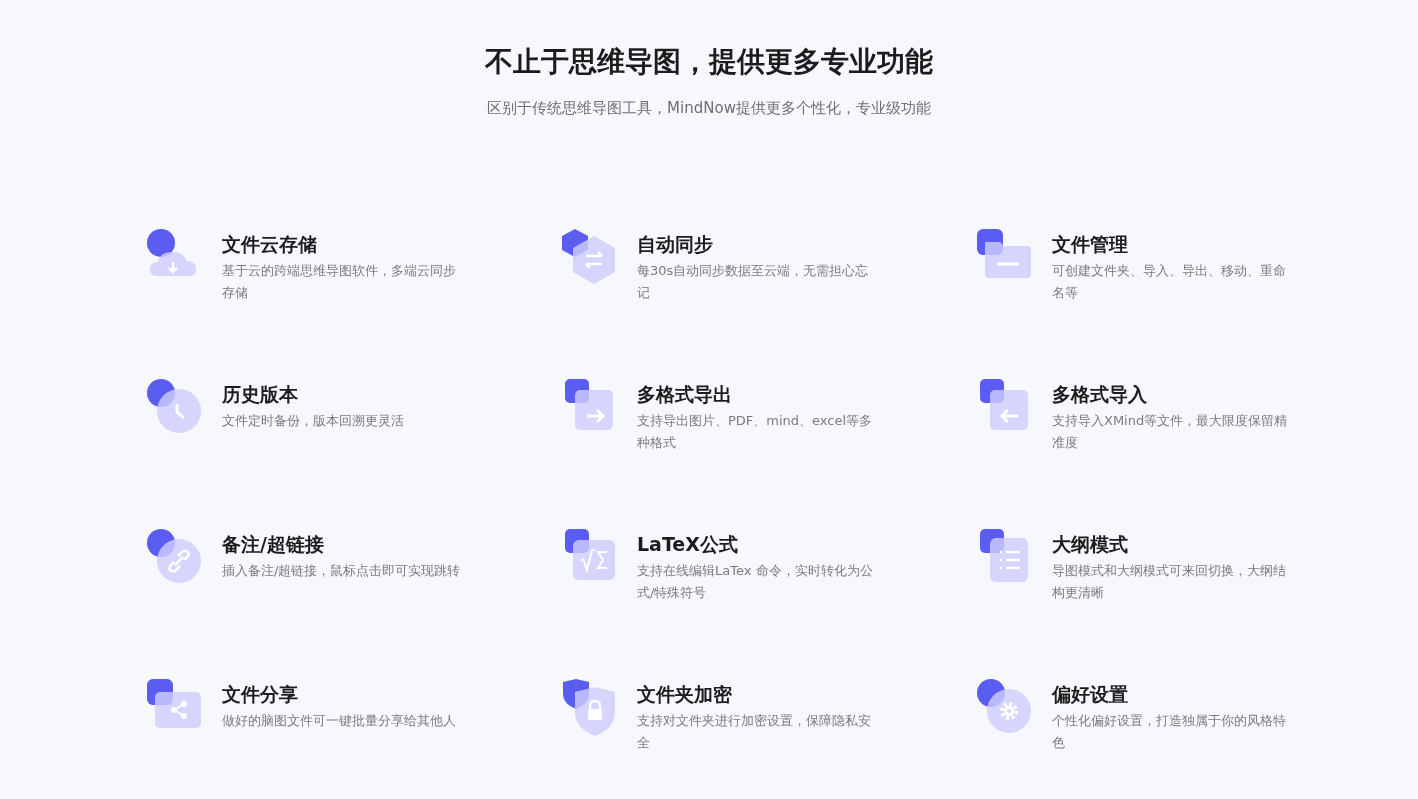  I want to click on section-subtitle: 区别于传统思维导图工具，MindNow提供更多个性化，专业级功能, so click(709, 108).